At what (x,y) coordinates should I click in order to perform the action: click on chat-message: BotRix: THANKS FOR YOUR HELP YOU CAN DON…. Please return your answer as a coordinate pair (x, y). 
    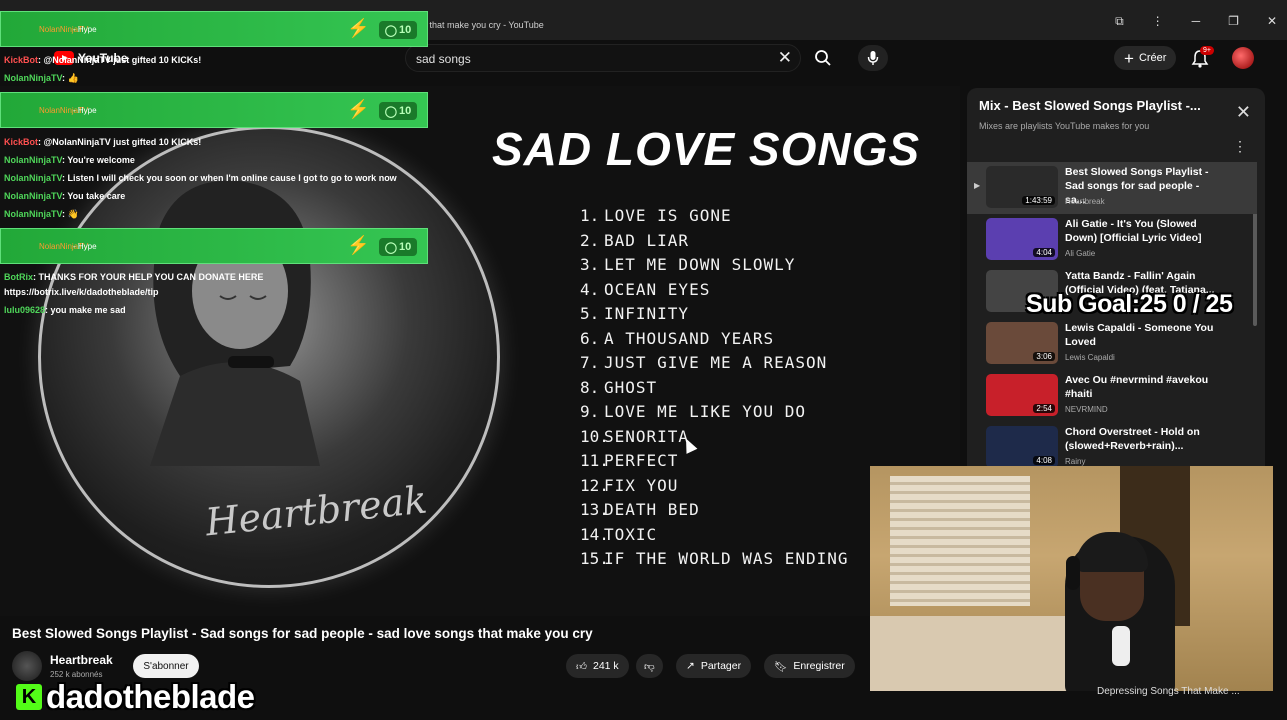
    Looking at the image, I should click on (134, 277).